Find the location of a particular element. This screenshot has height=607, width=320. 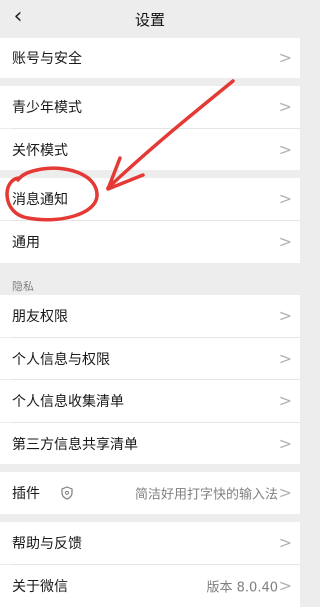

settings-item-about-wechat: 关于微信 版本 8.0.40 > is located at coordinates (150, 586).